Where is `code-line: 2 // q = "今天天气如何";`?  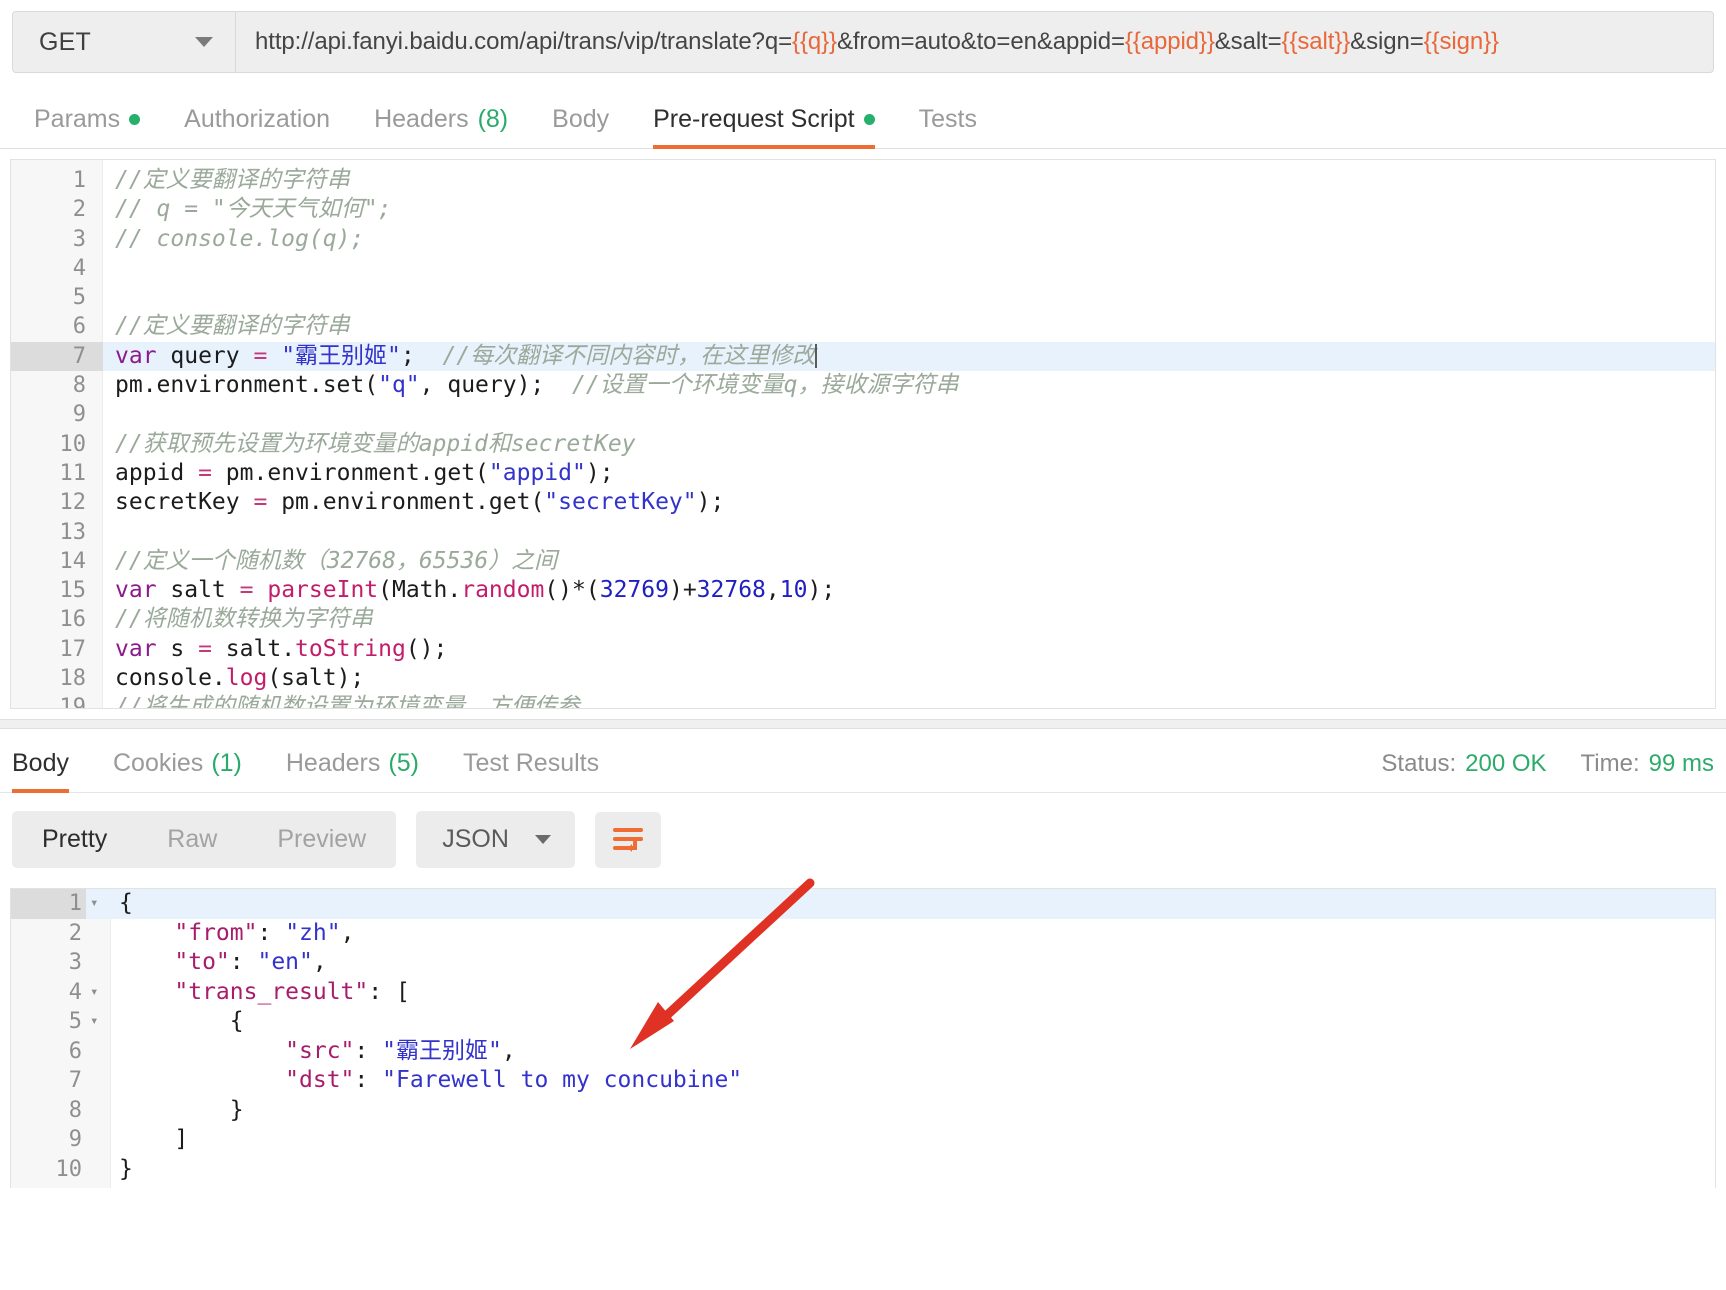
code-line: 2 // q = "今天天气如何"; is located at coordinates (863, 209).